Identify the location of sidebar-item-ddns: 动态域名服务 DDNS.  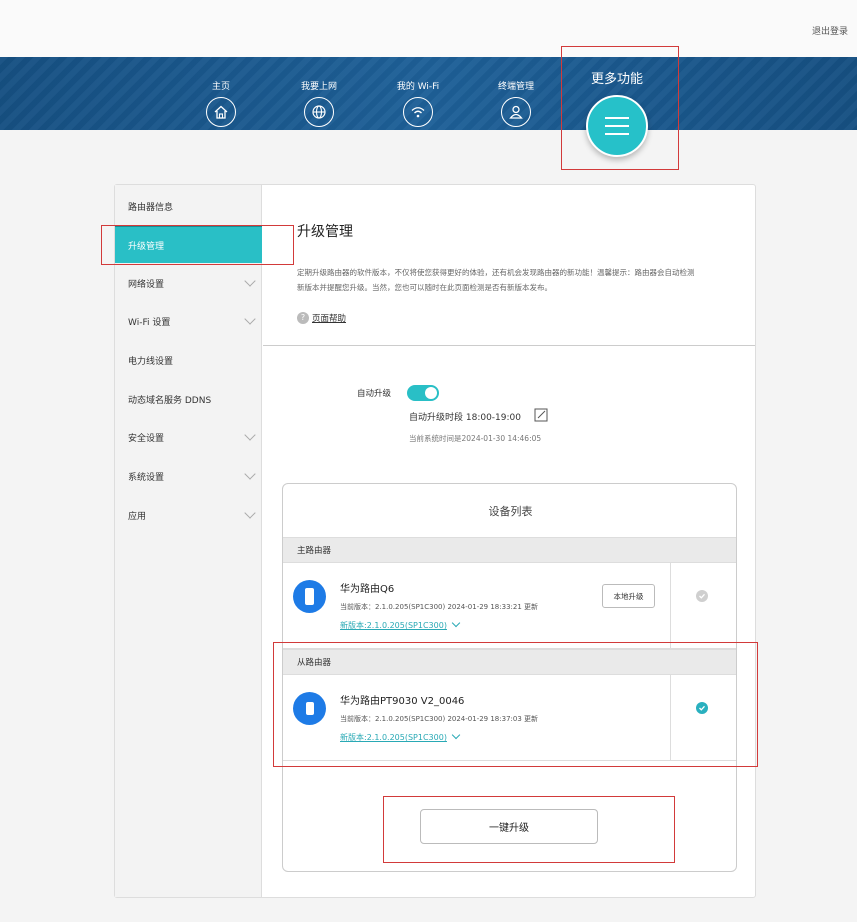
(188, 399).